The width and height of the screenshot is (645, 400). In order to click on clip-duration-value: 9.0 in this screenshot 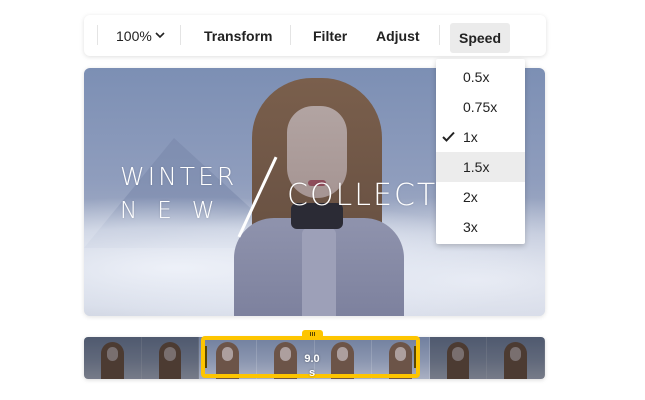, I will do `click(312, 359)`.